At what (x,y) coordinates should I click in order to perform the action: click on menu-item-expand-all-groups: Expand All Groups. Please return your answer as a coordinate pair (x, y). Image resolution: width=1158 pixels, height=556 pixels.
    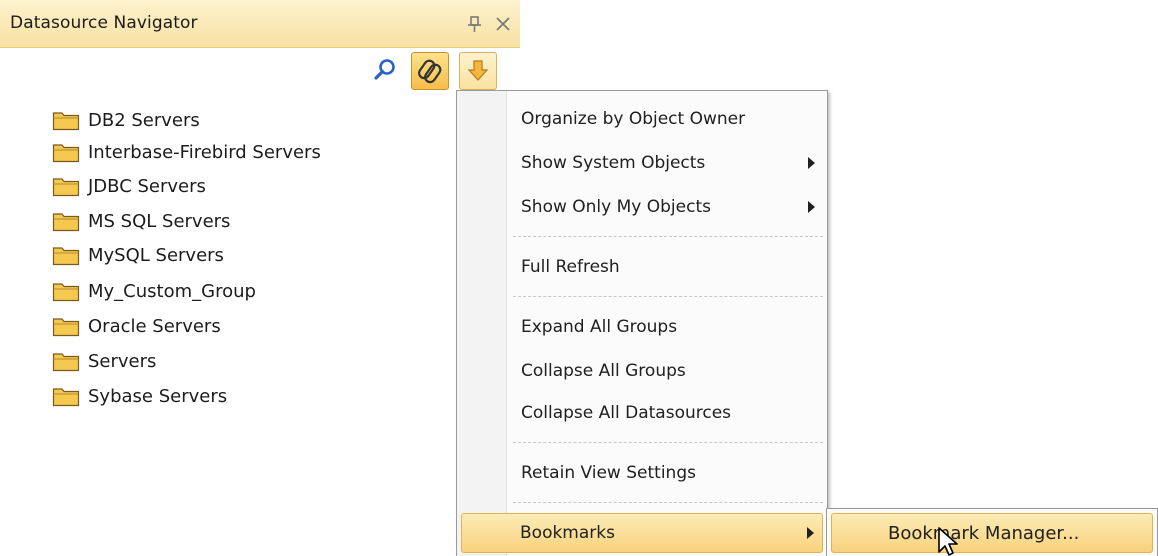
    Looking at the image, I should click on (642, 327).